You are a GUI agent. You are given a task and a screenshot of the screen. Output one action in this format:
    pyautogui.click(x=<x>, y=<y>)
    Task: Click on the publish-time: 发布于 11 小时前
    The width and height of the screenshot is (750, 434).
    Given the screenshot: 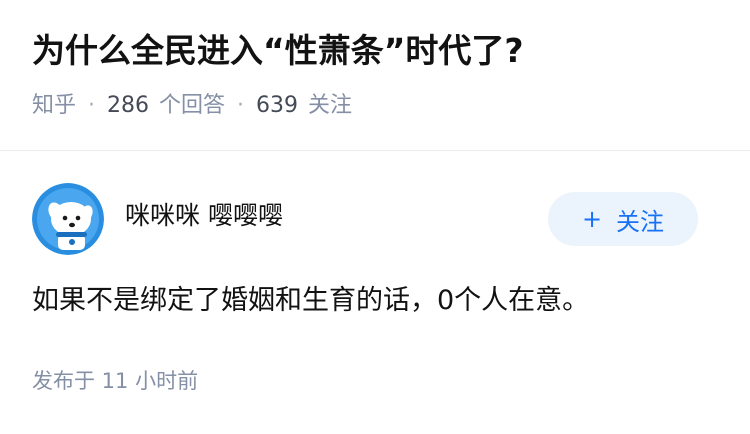 What is the action you would take?
    pyautogui.click(x=115, y=381)
    